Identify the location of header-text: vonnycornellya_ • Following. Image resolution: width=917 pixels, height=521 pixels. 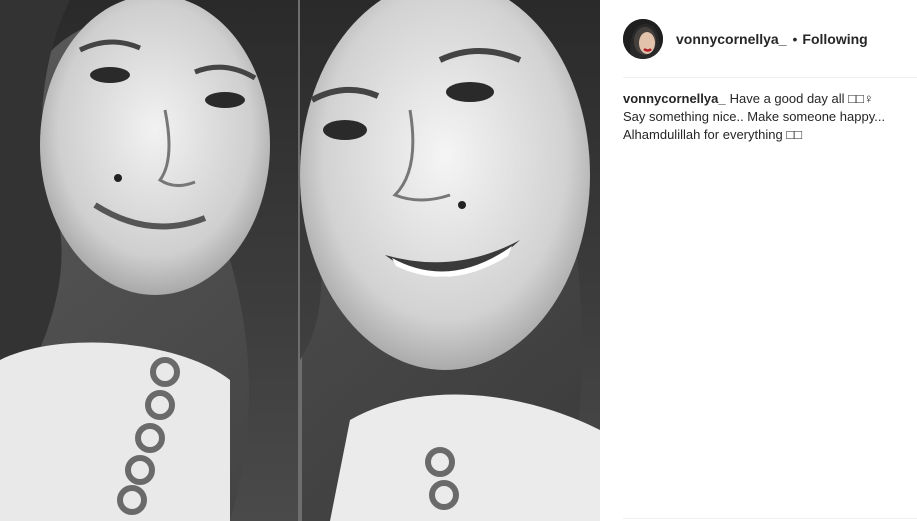
(772, 39).